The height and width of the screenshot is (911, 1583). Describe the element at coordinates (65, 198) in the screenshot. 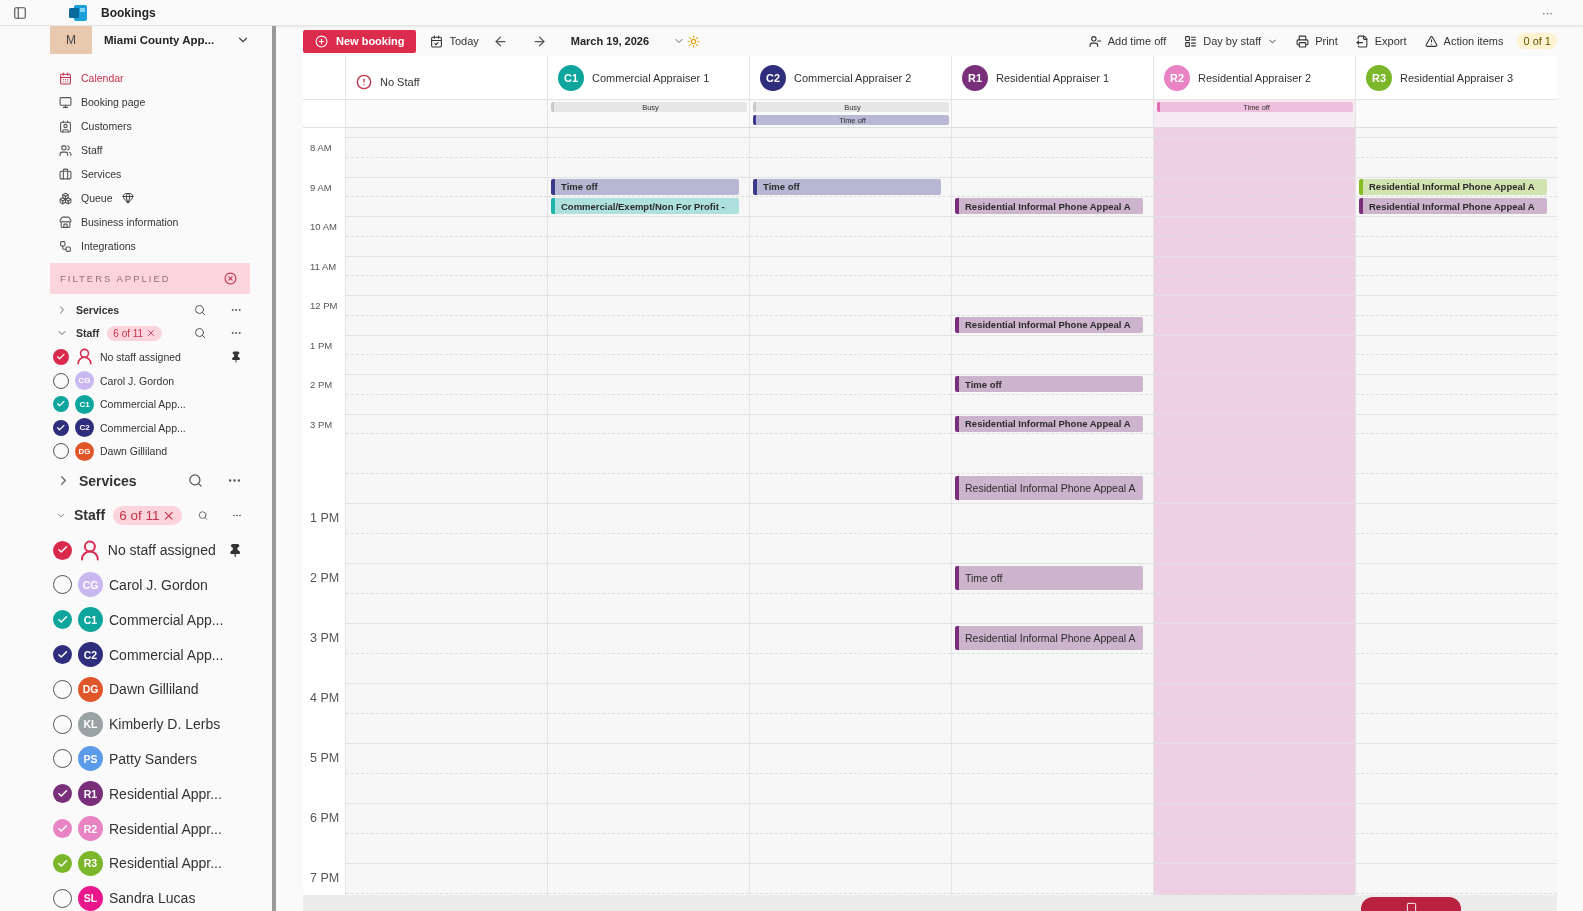

I see `boxes-icon` at that location.